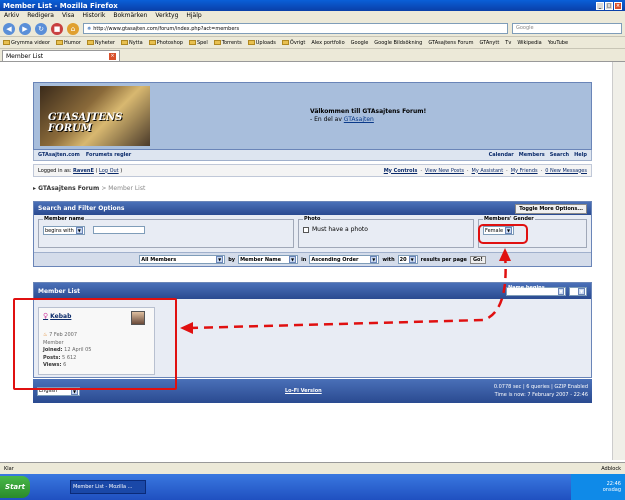 The width and height of the screenshot is (625, 500). Describe the element at coordinates (112, 56) in the screenshot. I see `close-tab-icon: ×` at that location.